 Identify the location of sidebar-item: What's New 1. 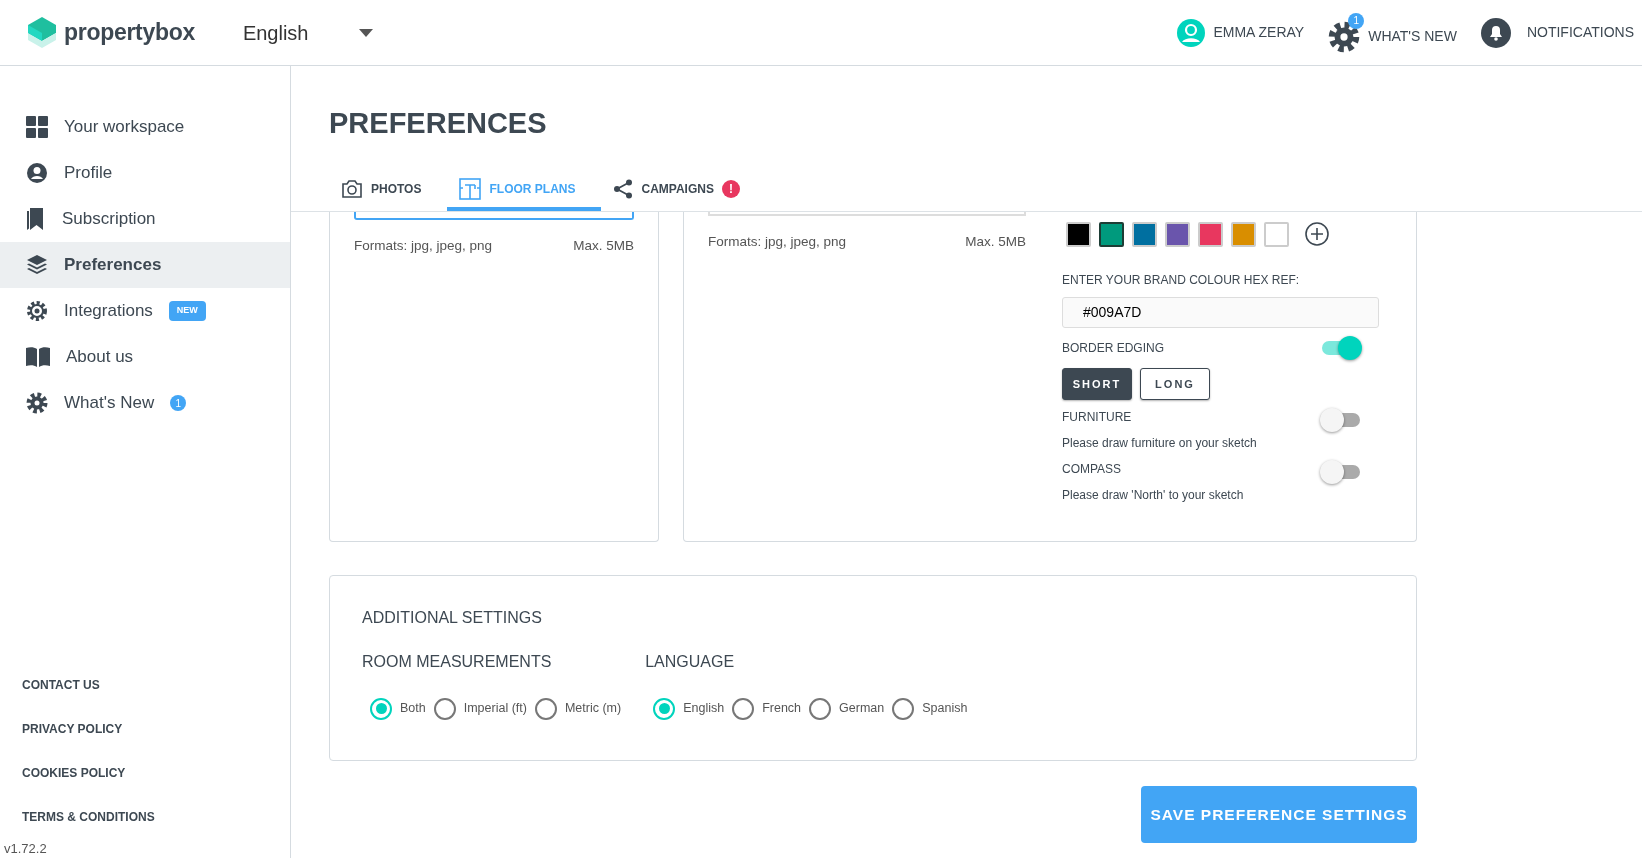
(145, 403).